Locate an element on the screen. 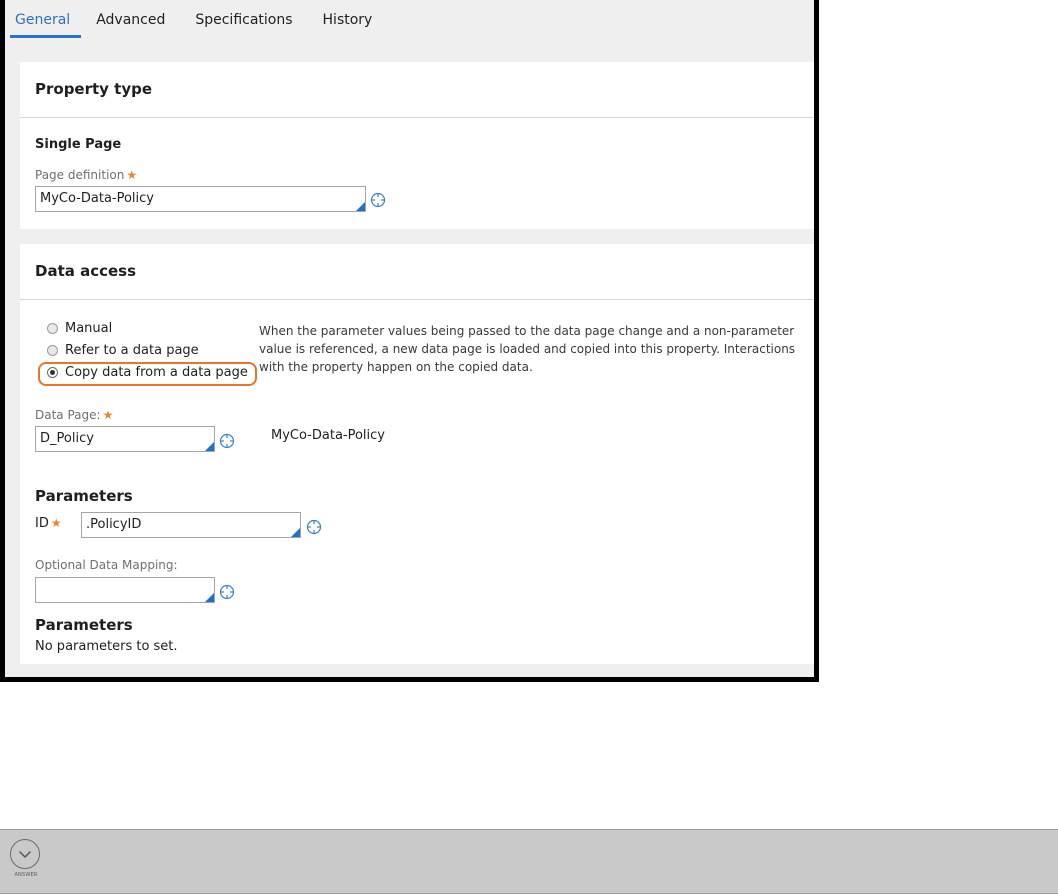 The image size is (1058, 894). parameters-title-2: Parameters is located at coordinates (84, 625).